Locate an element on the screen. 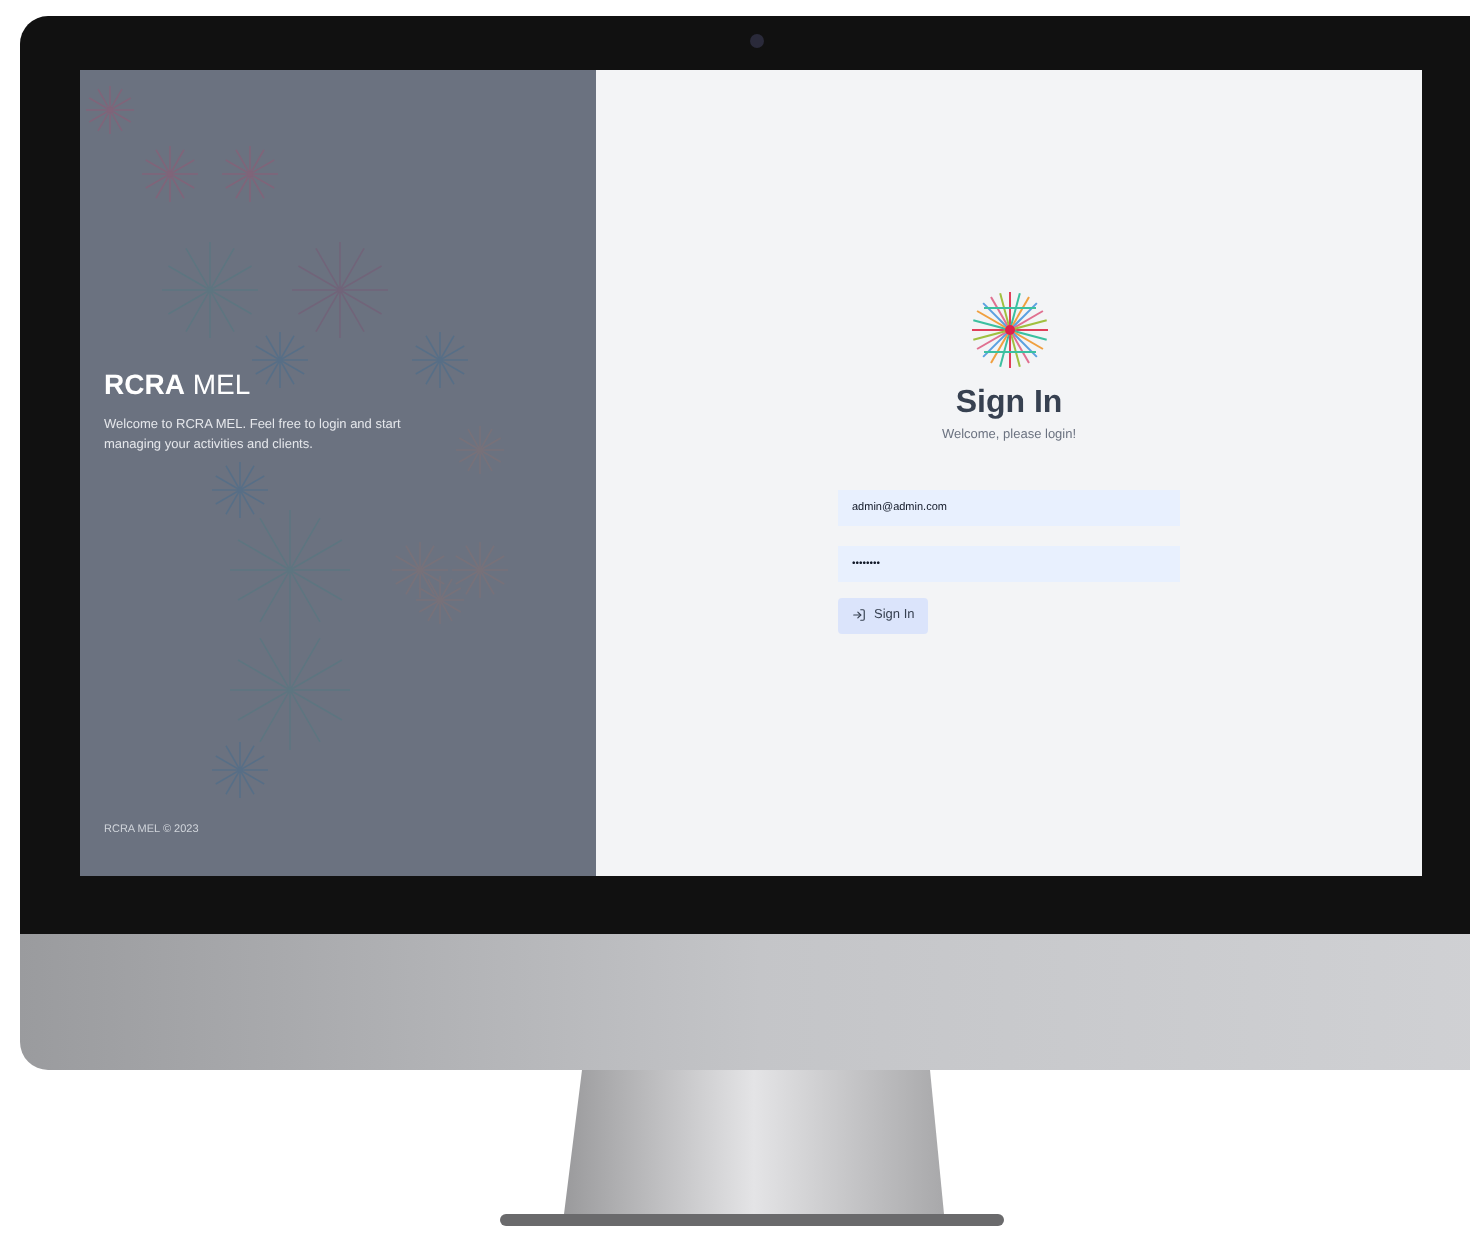 The height and width of the screenshot is (1234, 1470). login-icon is located at coordinates (859, 615).